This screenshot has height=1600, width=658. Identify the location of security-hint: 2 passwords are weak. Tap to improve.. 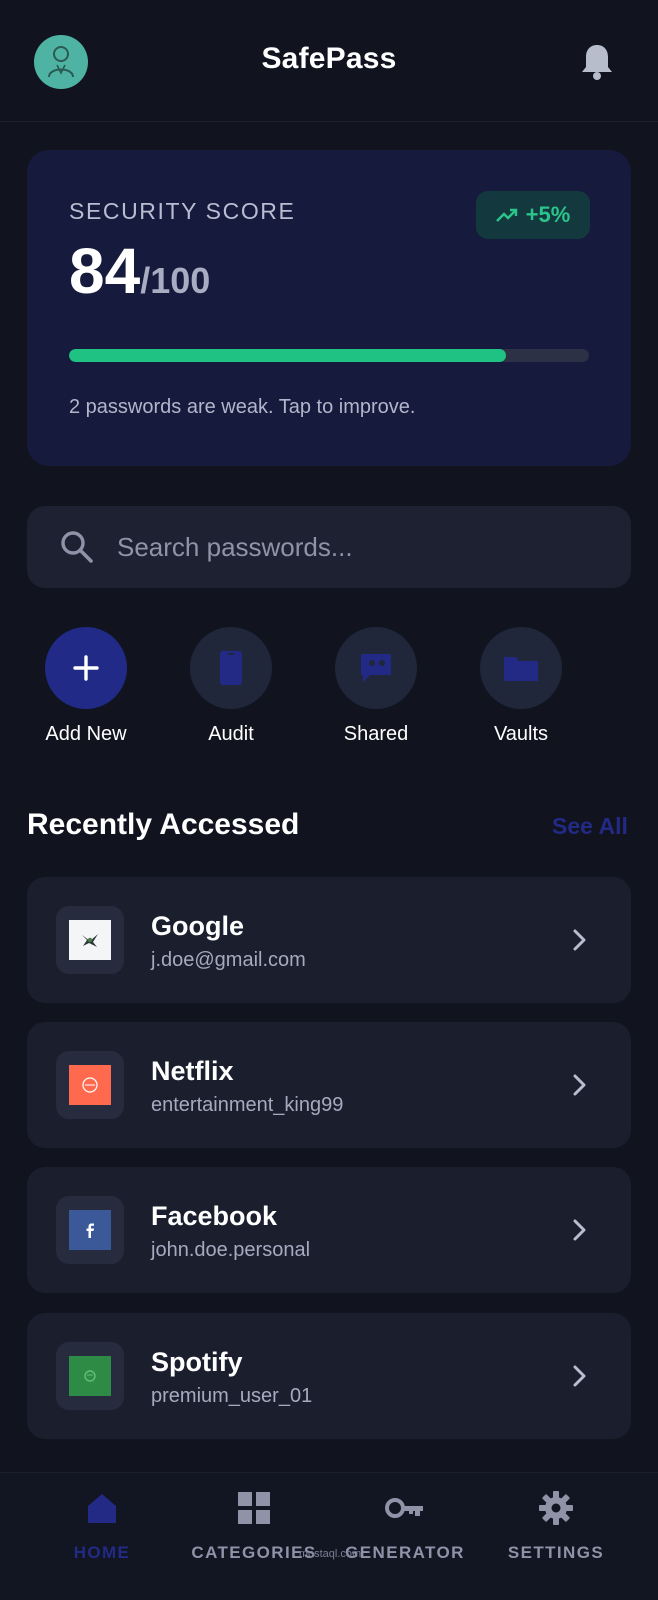
(242, 407).